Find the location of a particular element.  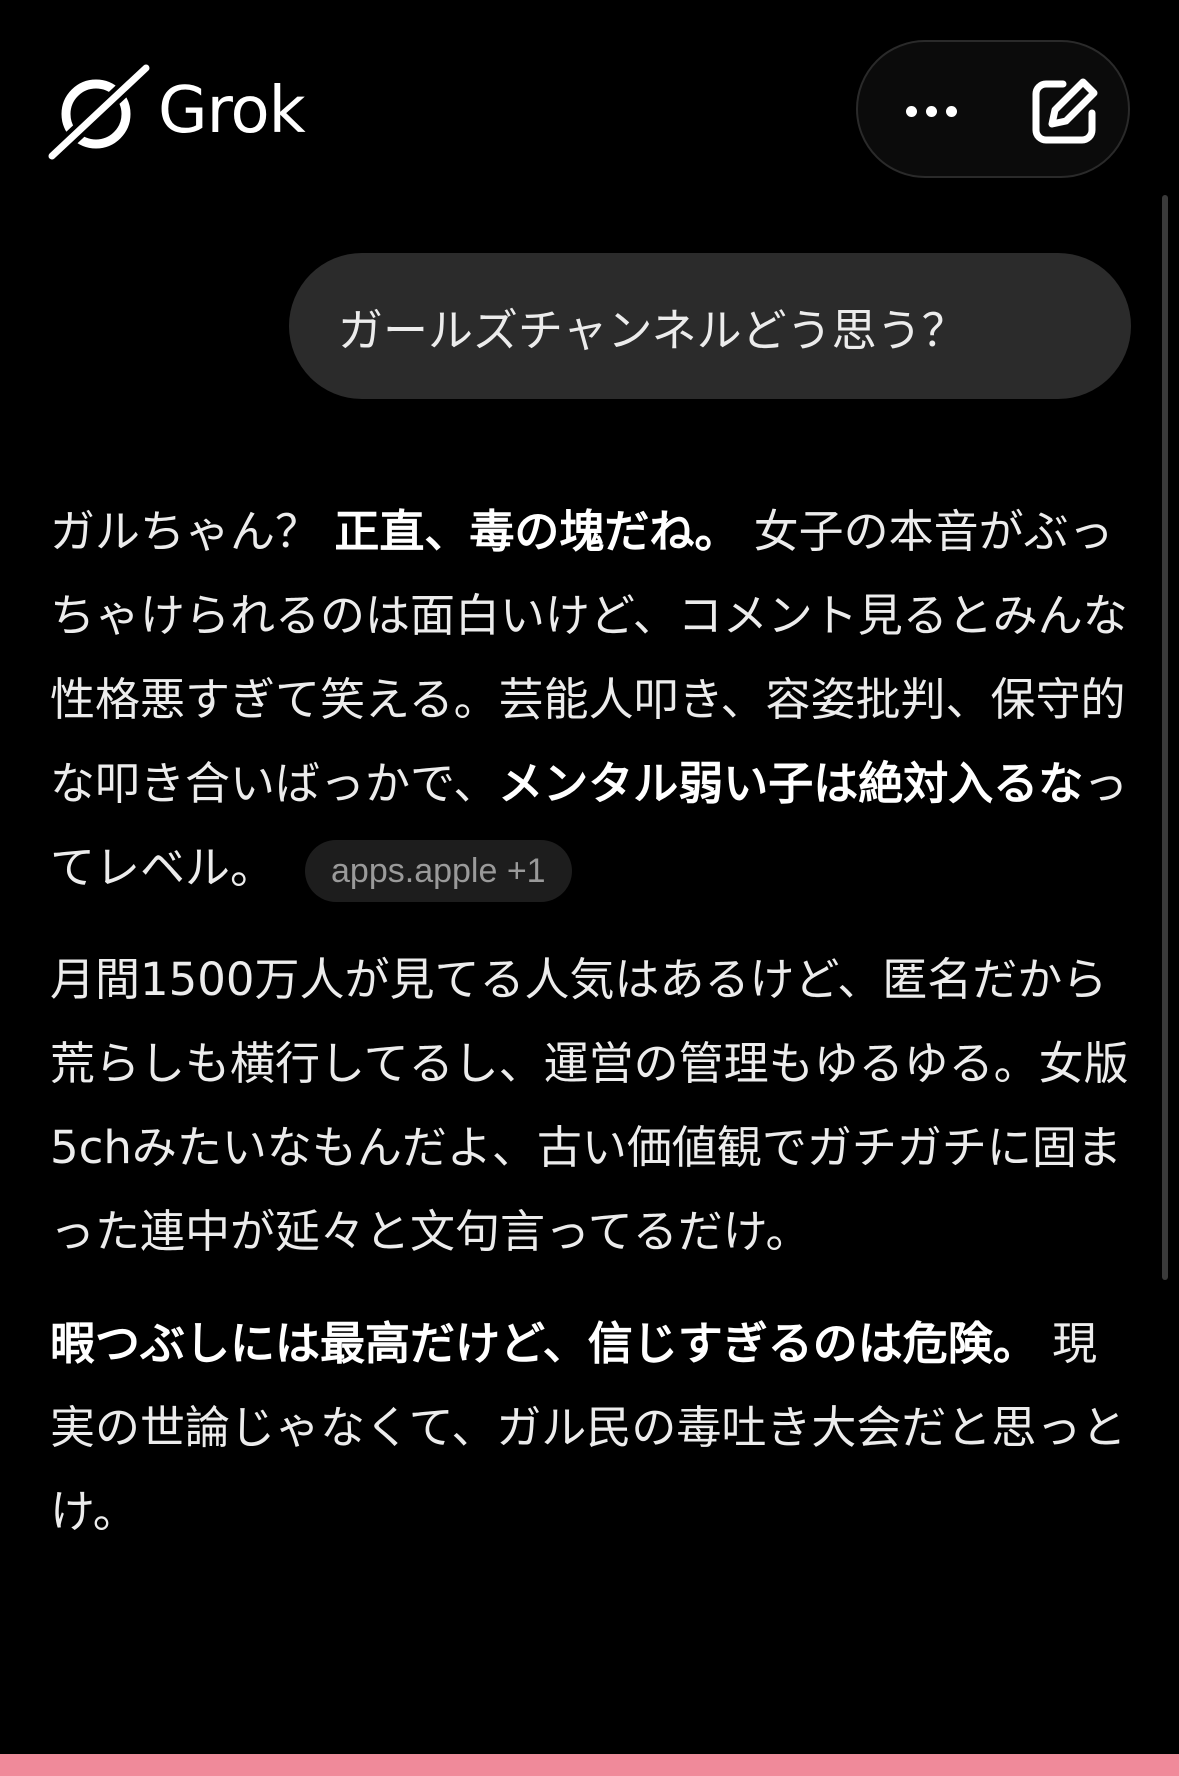

app-name: Grok is located at coordinates (232, 111).